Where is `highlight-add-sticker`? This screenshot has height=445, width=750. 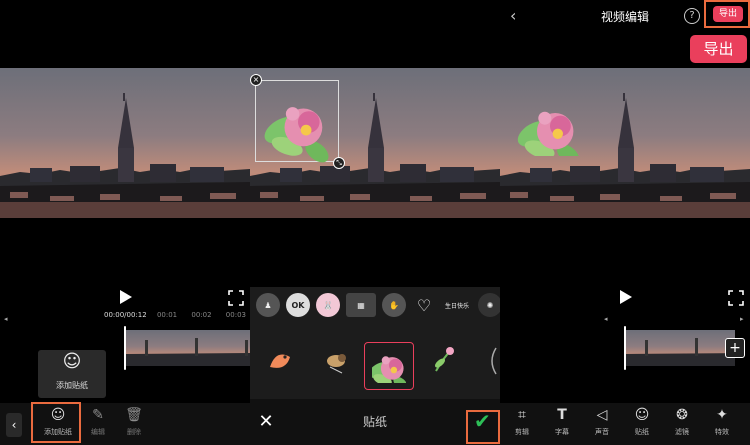
highlight-add-sticker is located at coordinates (56, 422).